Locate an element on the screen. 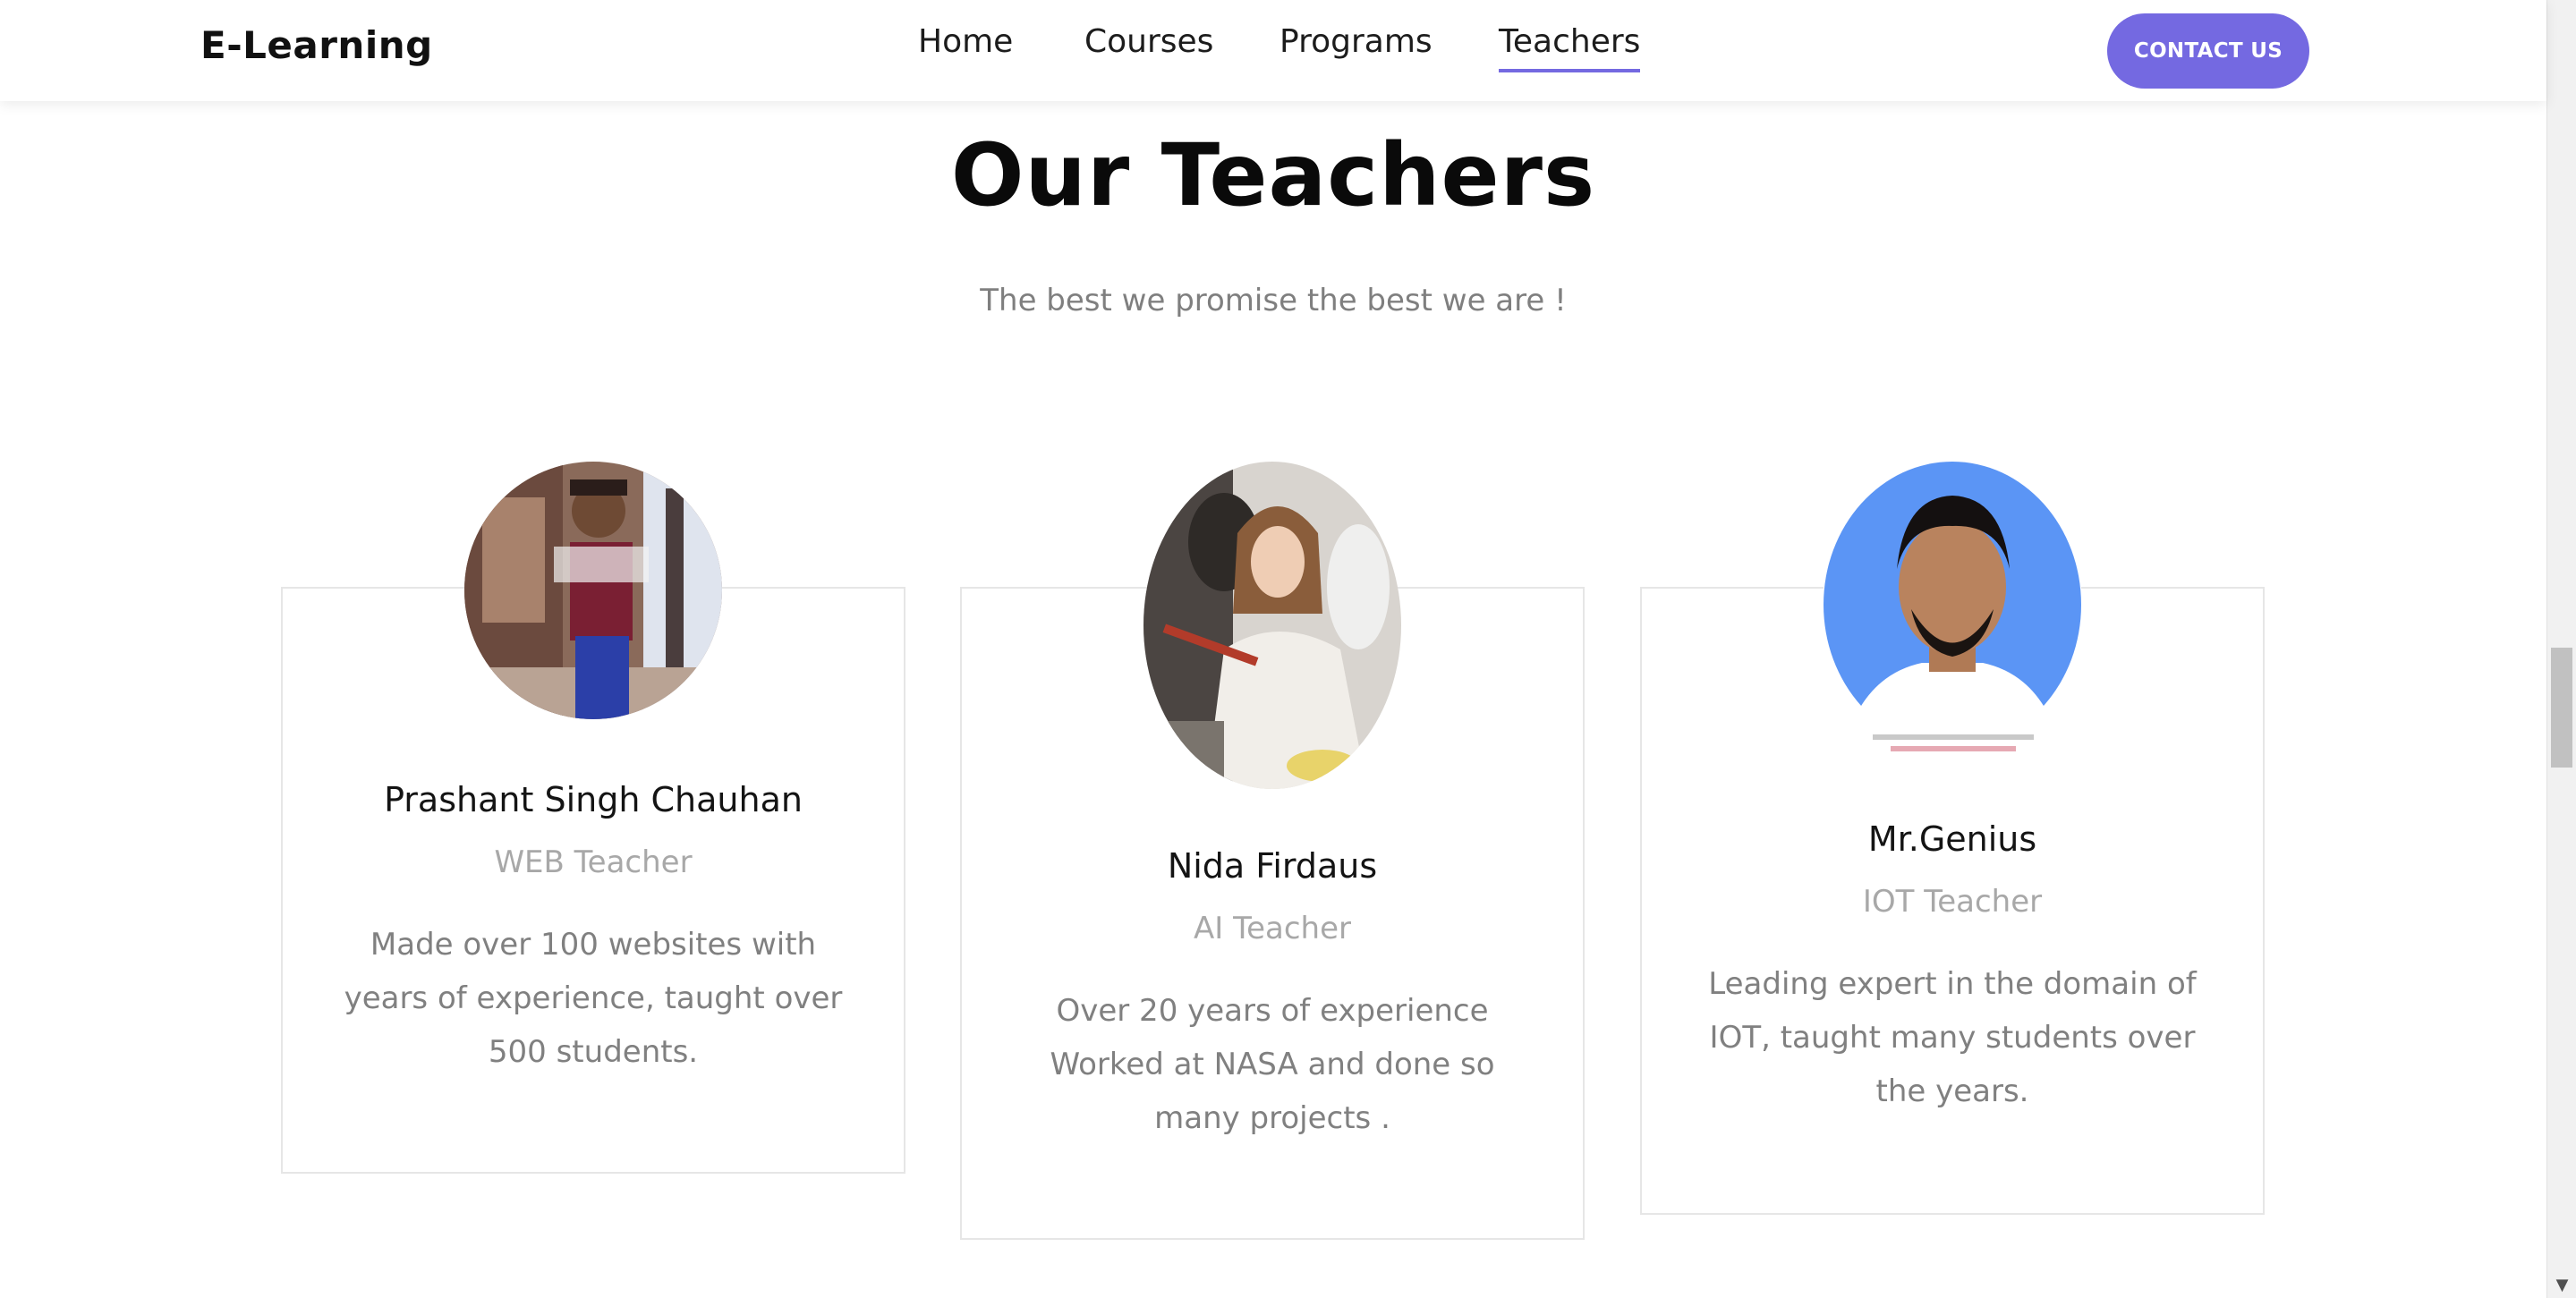 The image size is (2576, 1298). scroll-down-arrow-icon: ▼ is located at coordinates (2561, 1285).